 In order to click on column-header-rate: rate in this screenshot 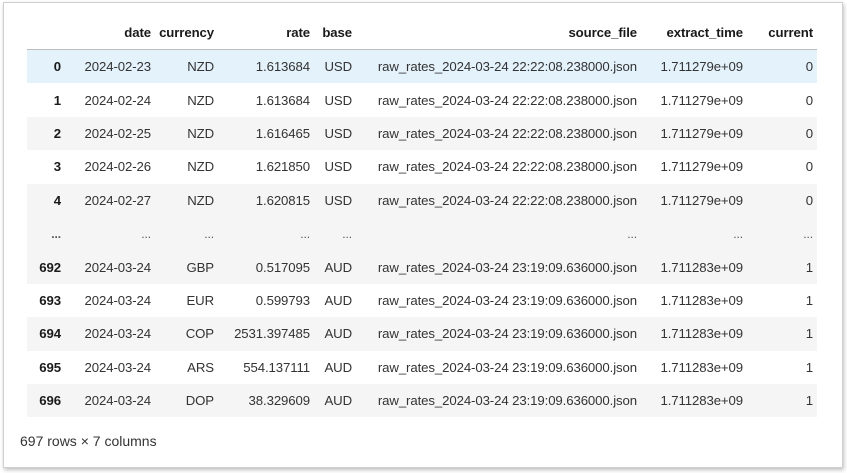, I will do `click(266, 32)`.